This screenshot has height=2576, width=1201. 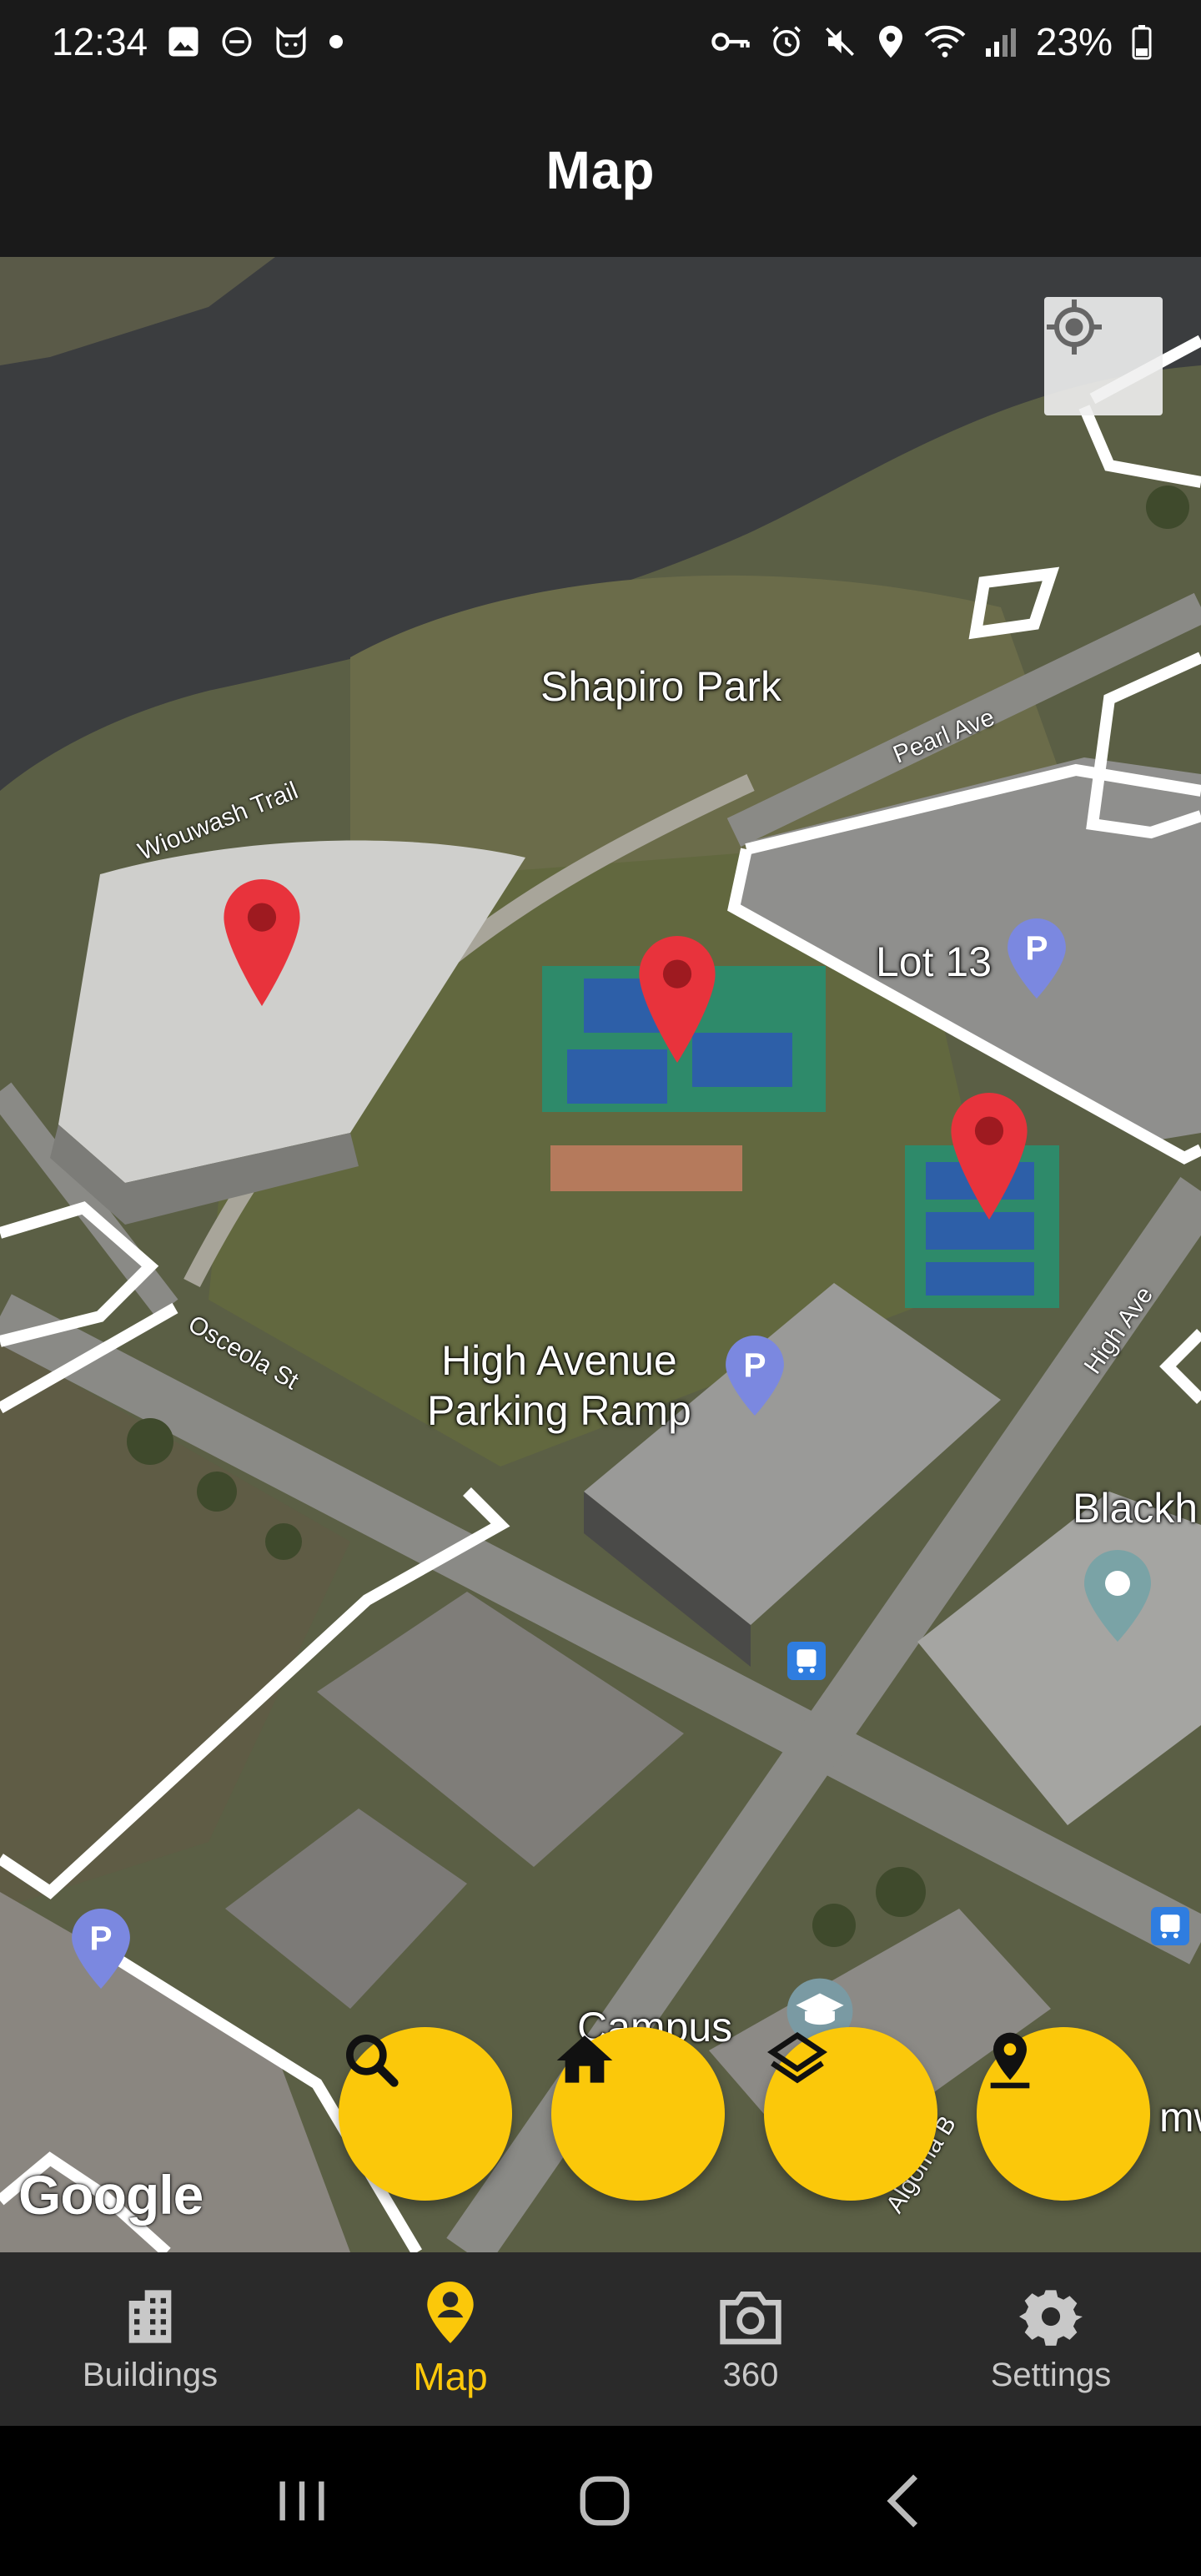 I want to click on recent-apps-icon, so click(x=302, y=2501).